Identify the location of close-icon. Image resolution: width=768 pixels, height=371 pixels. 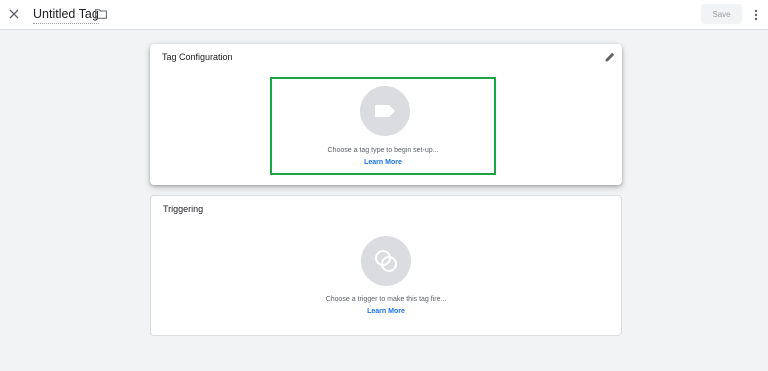
(14, 14).